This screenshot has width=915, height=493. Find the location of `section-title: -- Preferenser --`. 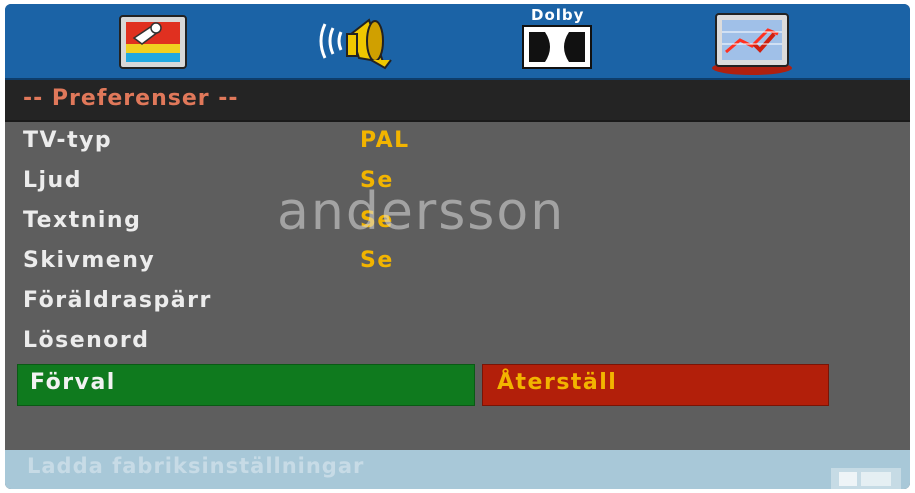

section-title: -- Preferenser -- is located at coordinates (131, 98).